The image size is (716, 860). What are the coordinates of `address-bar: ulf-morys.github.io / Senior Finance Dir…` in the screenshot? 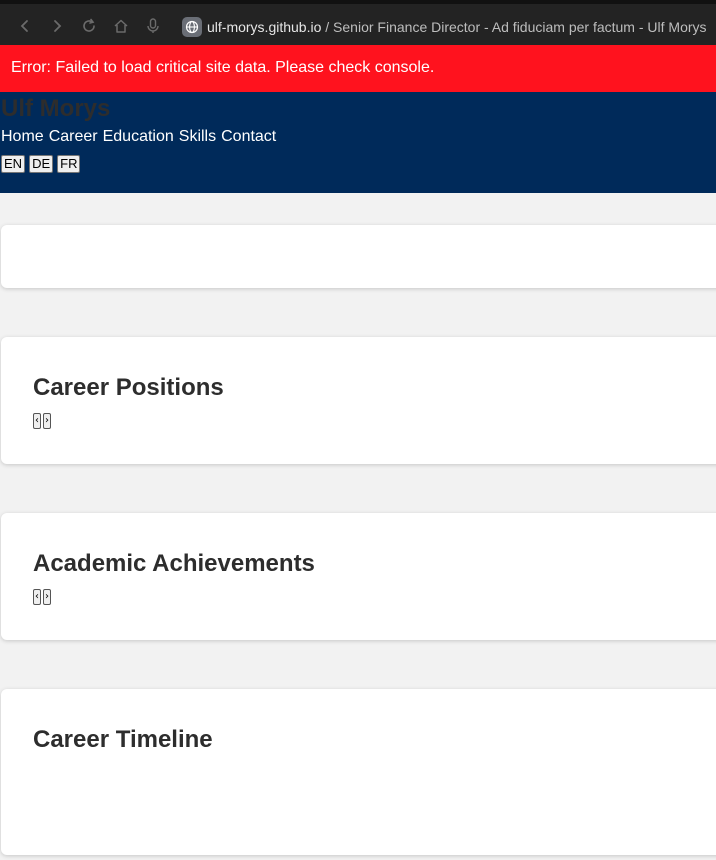 It's located at (444, 27).